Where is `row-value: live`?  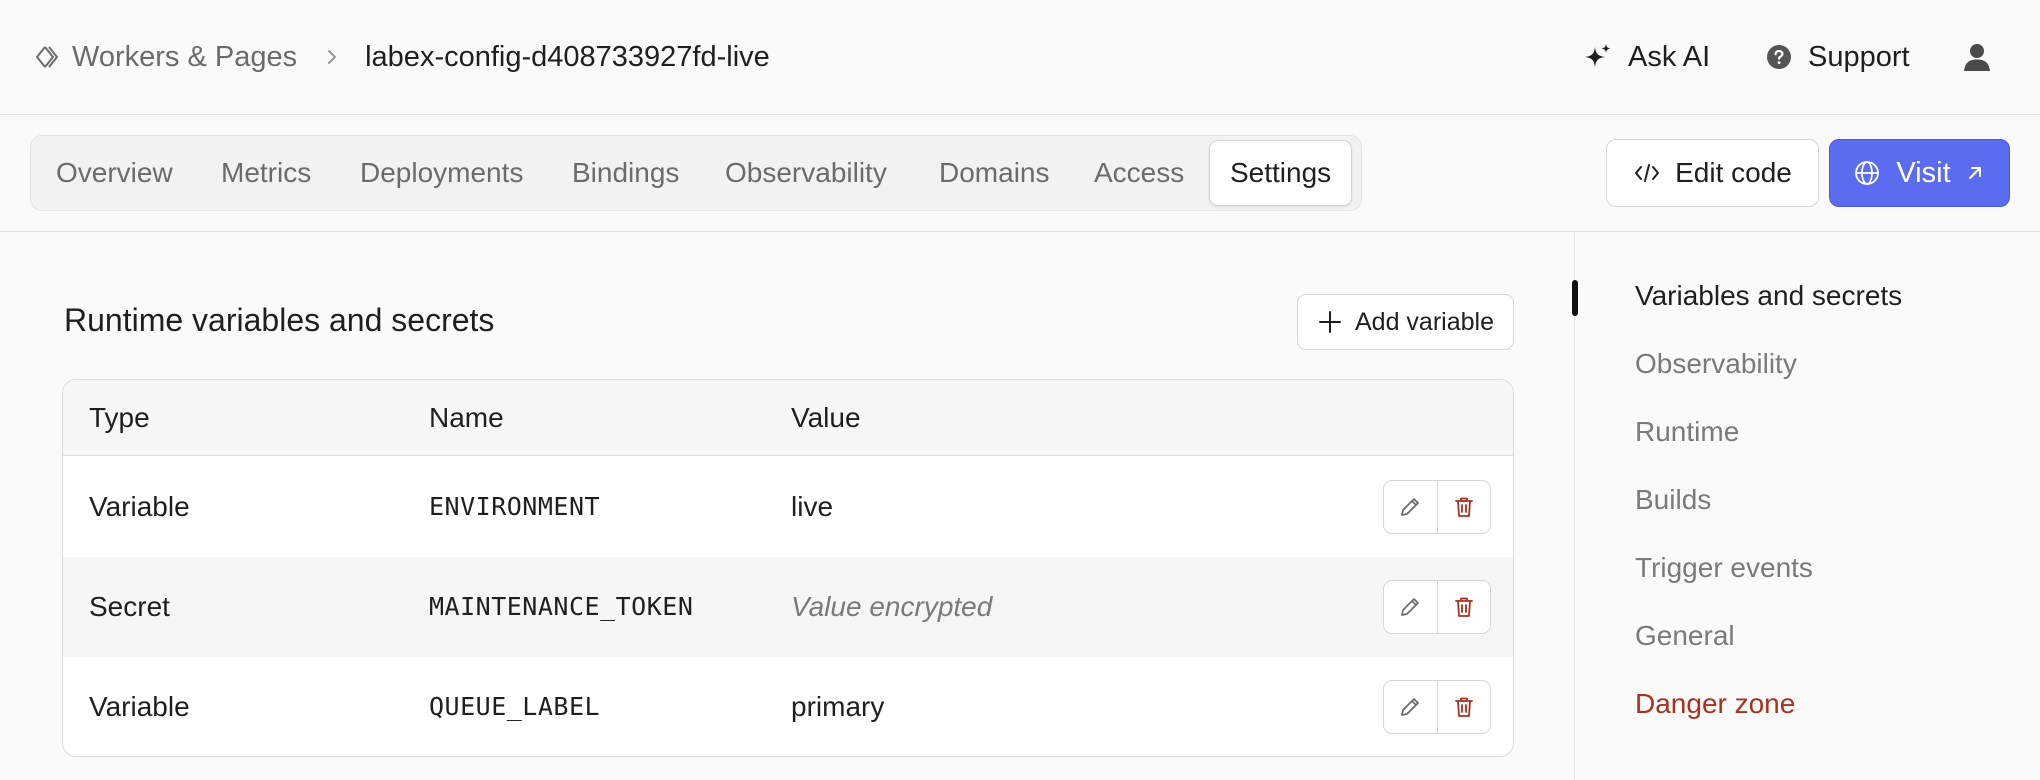 row-value: live is located at coordinates (812, 506).